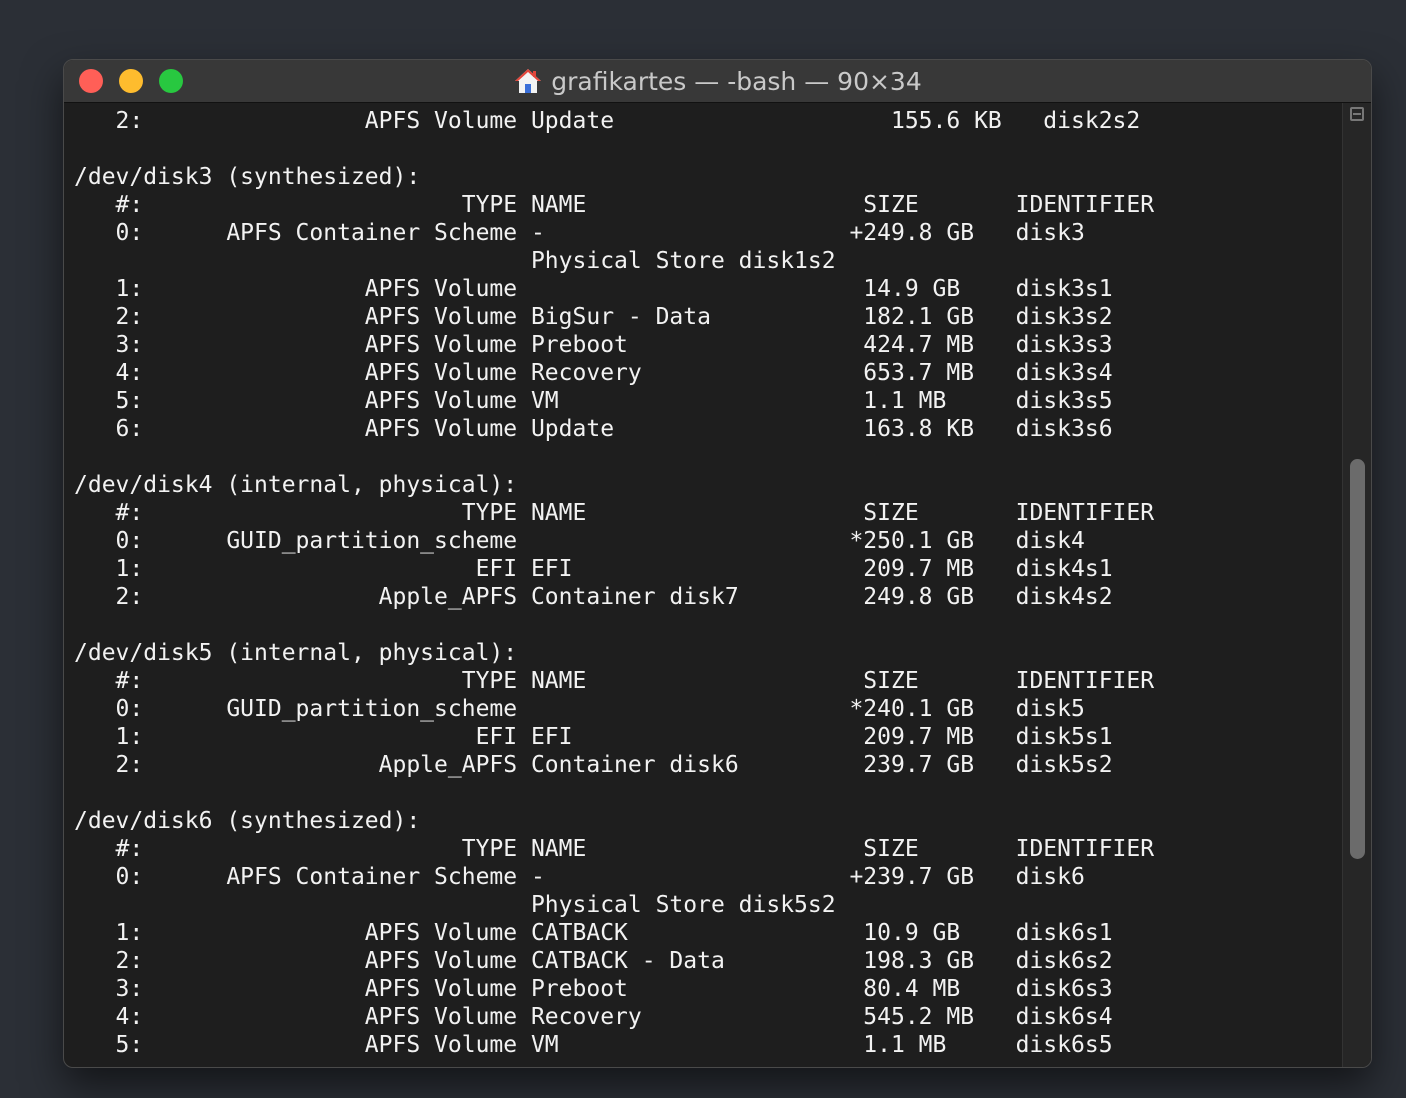  Describe the element at coordinates (1357, 659) in the screenshot. I see `scrollbar-thumb` at that location.